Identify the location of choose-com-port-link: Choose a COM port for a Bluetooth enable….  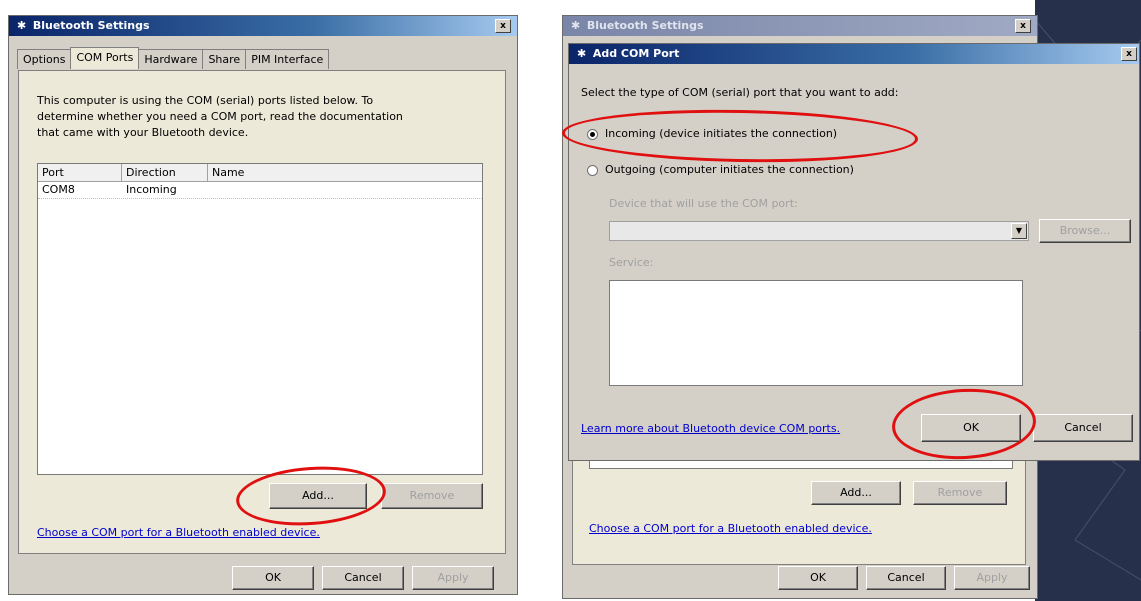
(178, 532).